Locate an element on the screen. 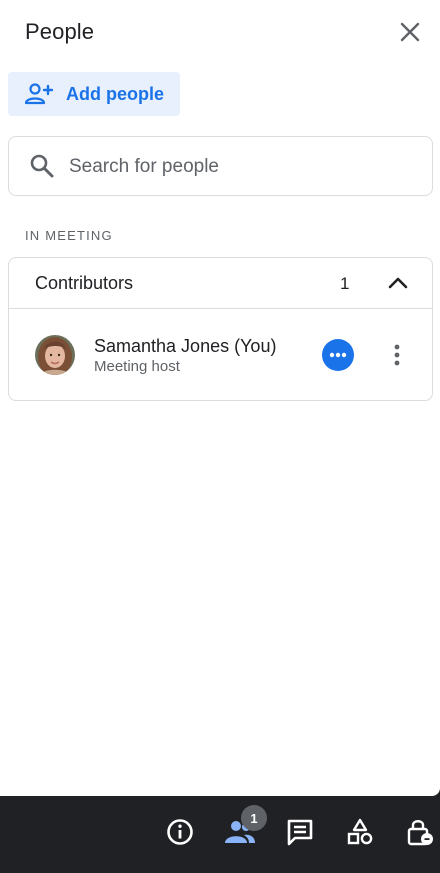  activities-icon is located at coordinates (360, 831).